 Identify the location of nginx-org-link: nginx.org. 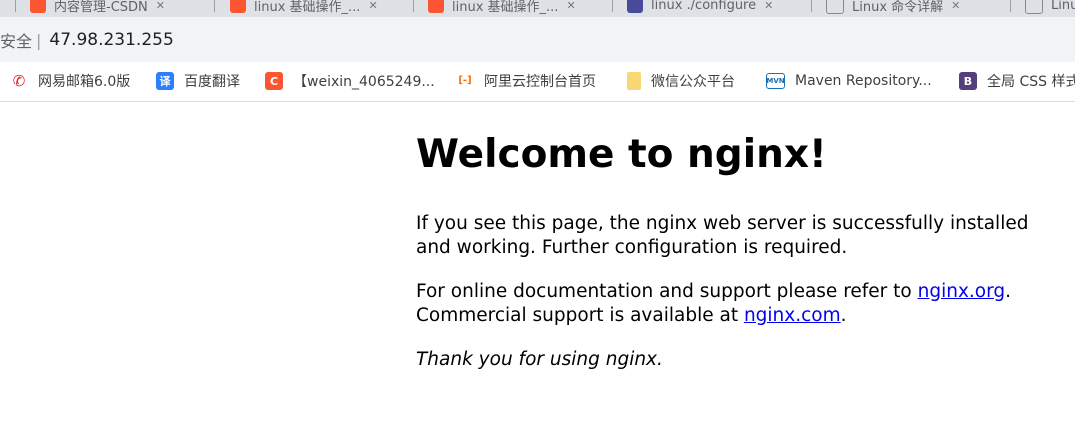
(962, 291).